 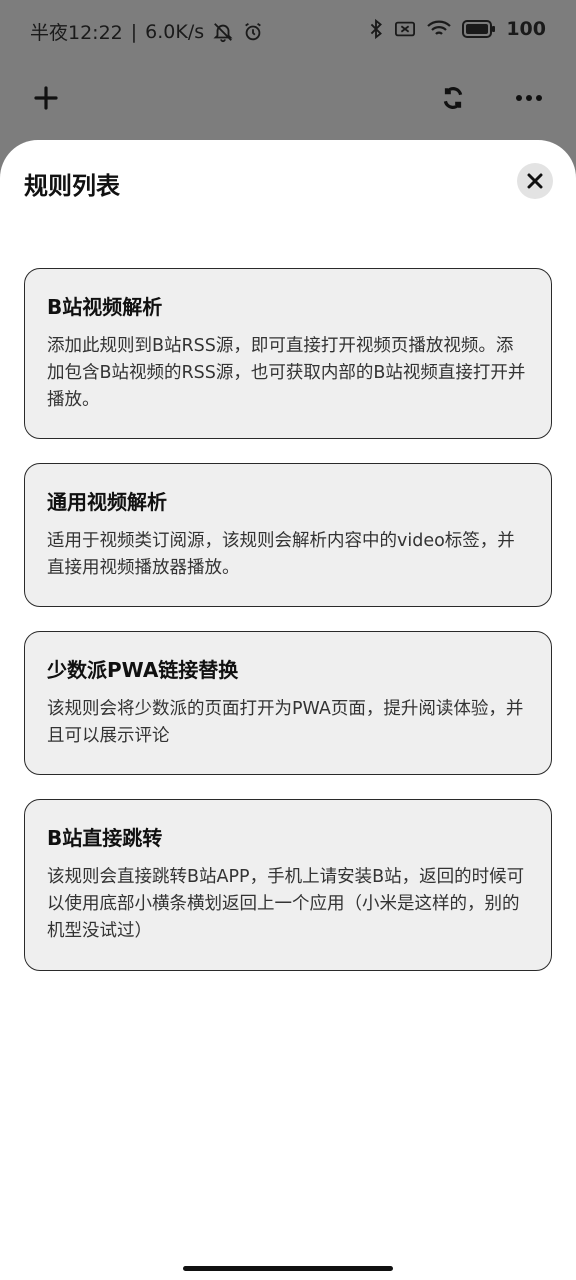 What do you see at coordinates (288, 101) in the screenshot?
I see `top-app-bar` at bounding box center [288, 101].